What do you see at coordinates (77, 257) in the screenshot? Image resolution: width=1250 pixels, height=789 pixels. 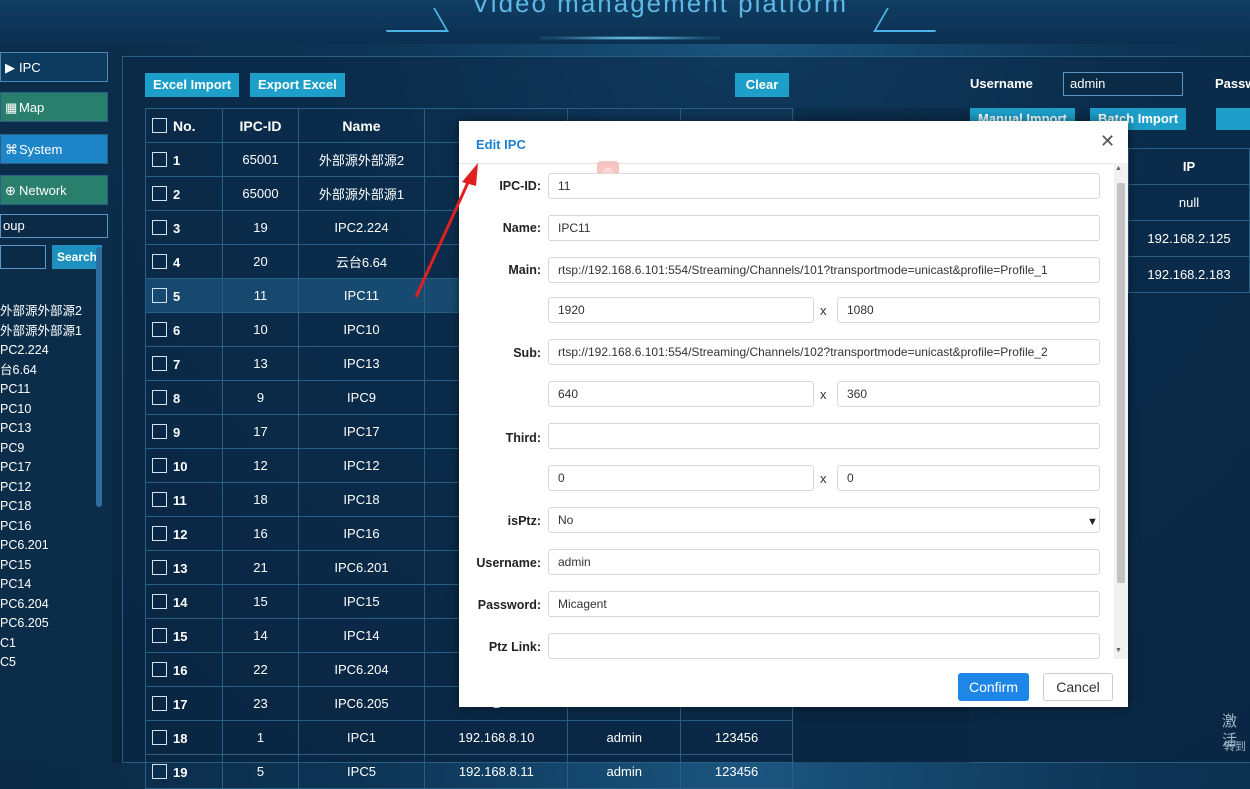 I see `sidebar-search-button: Search` at bounding box center [77, 257].